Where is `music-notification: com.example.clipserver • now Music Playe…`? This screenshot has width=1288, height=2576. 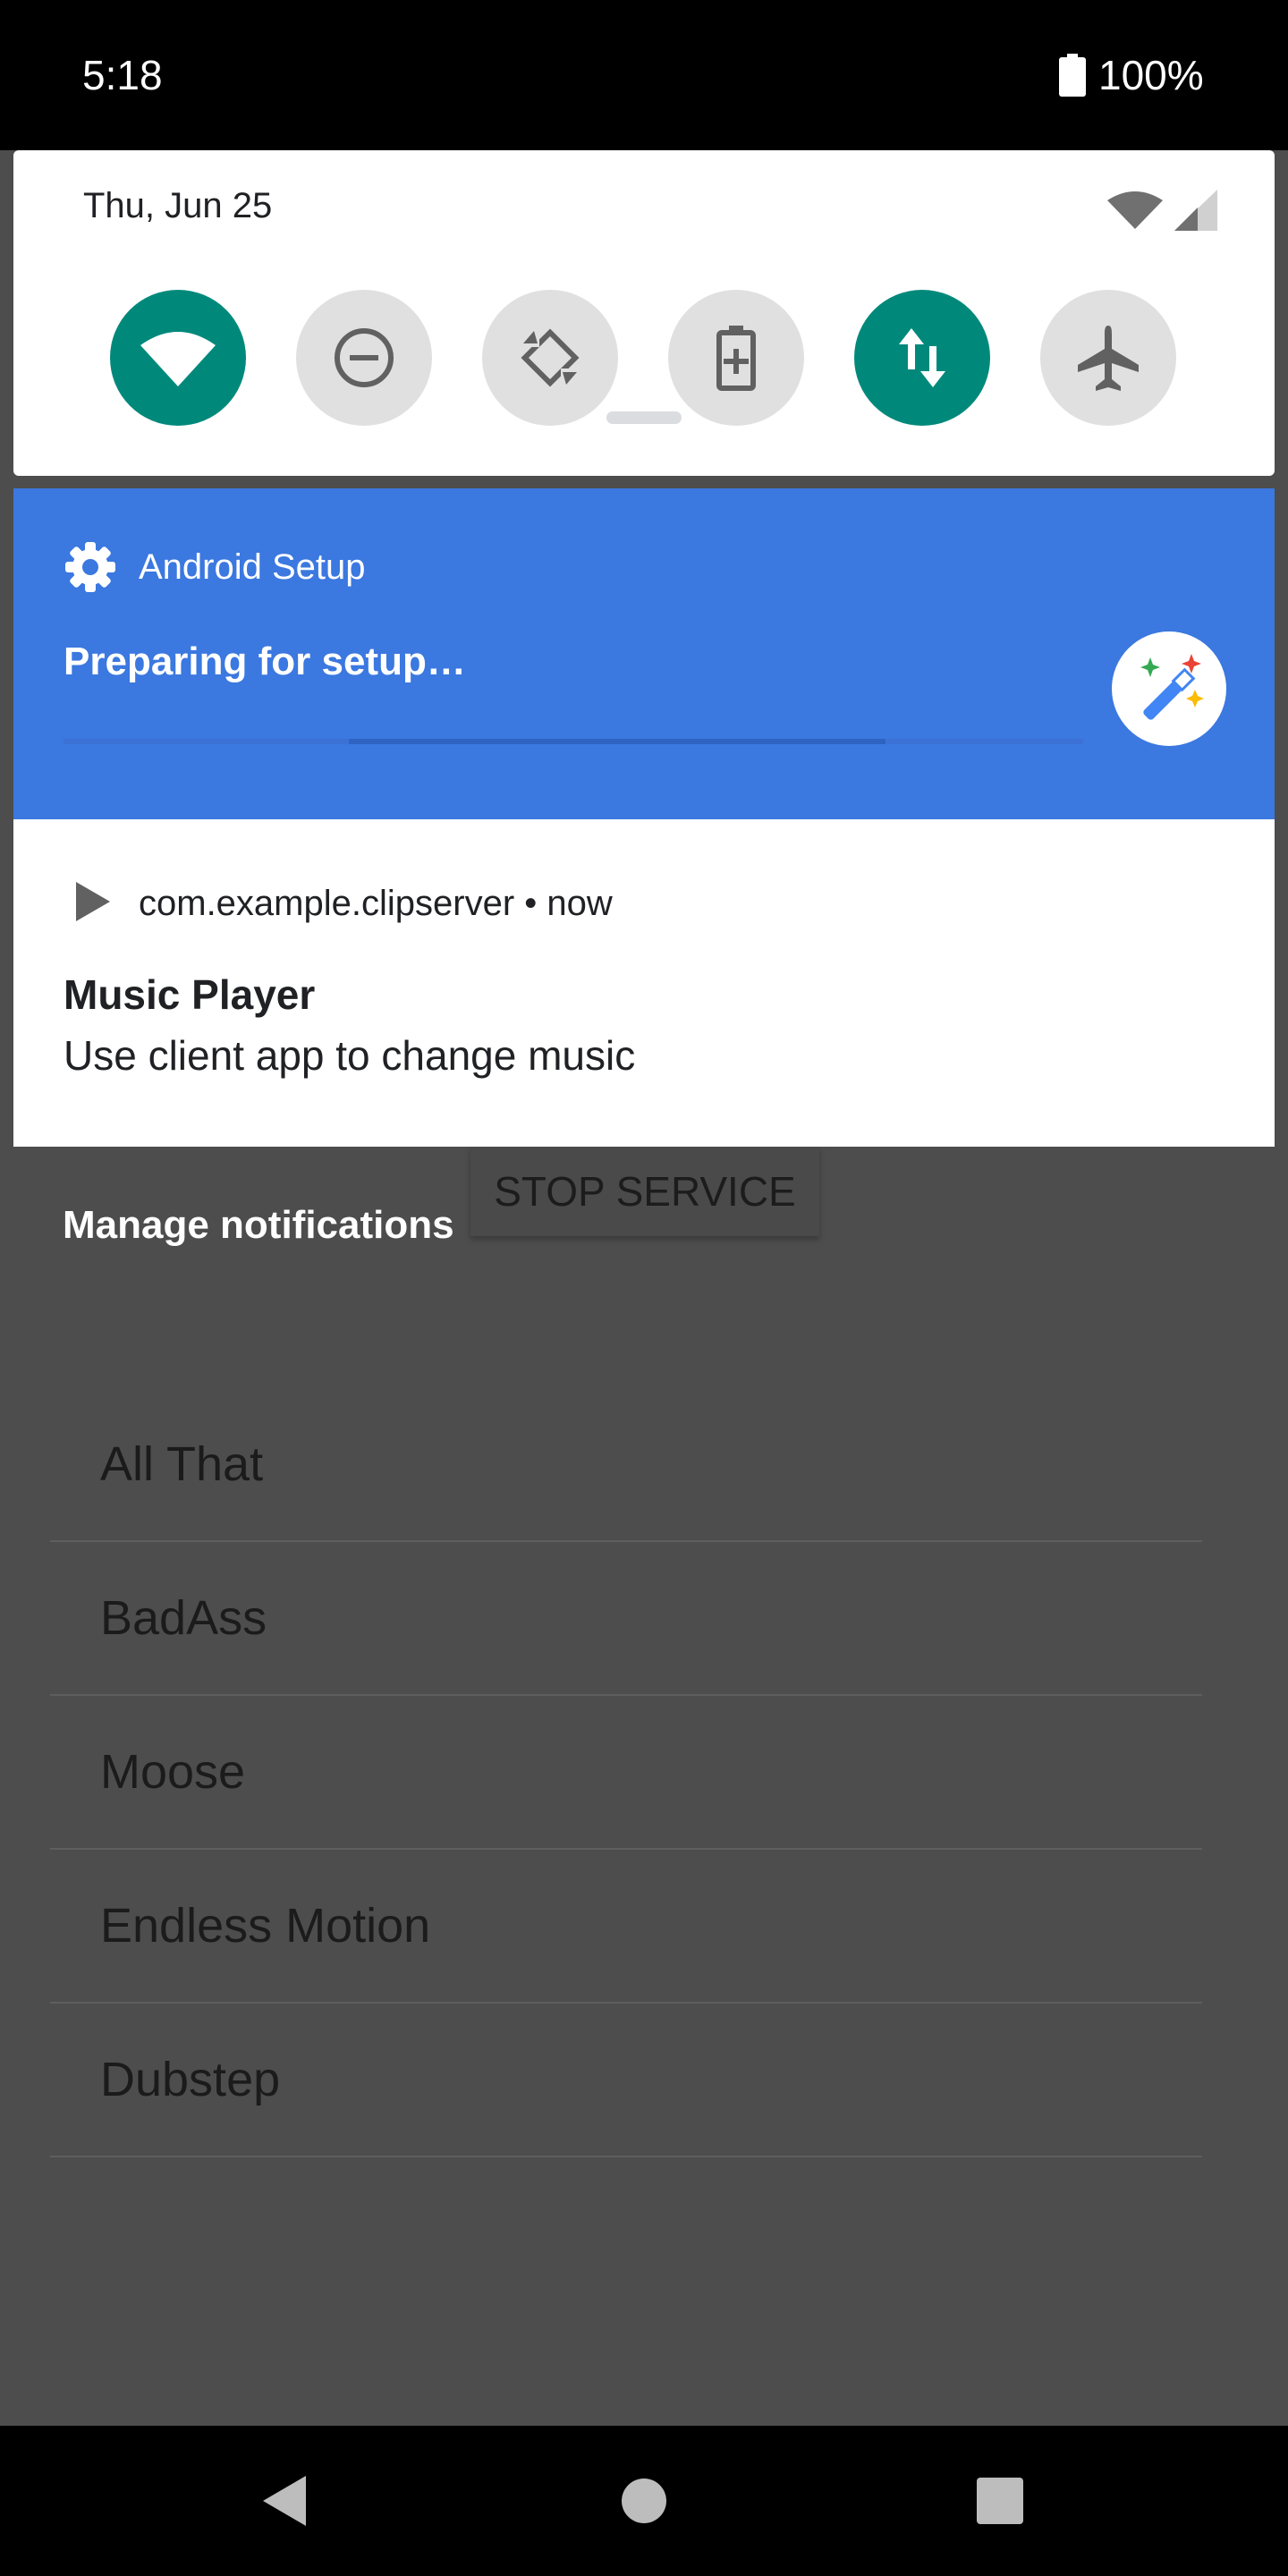 music-notification: com.example.clipserver • now Music Playe… is located at coordinates (644, 983).